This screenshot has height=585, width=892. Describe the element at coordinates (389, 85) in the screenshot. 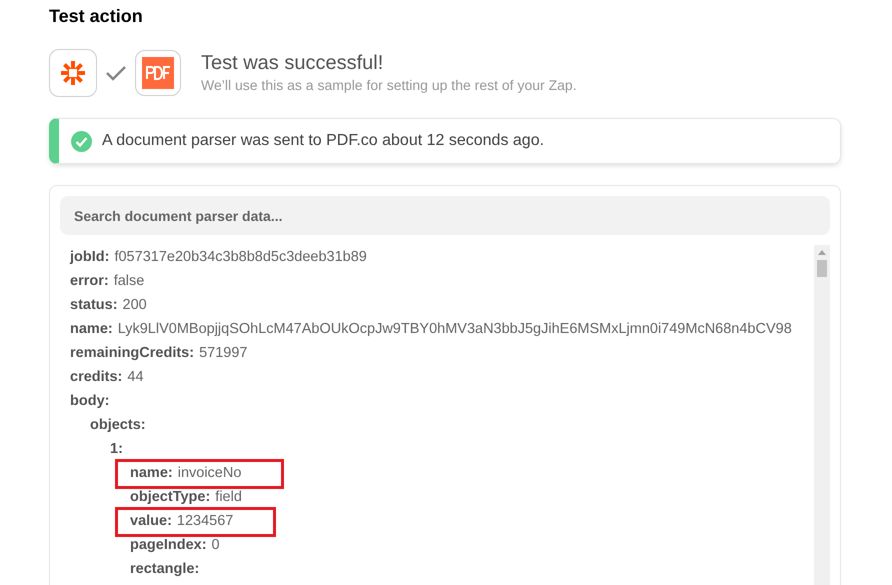

I see `result-subtitle: We’ll use this as a sample for setting up the rest of your Zap.` at that location.